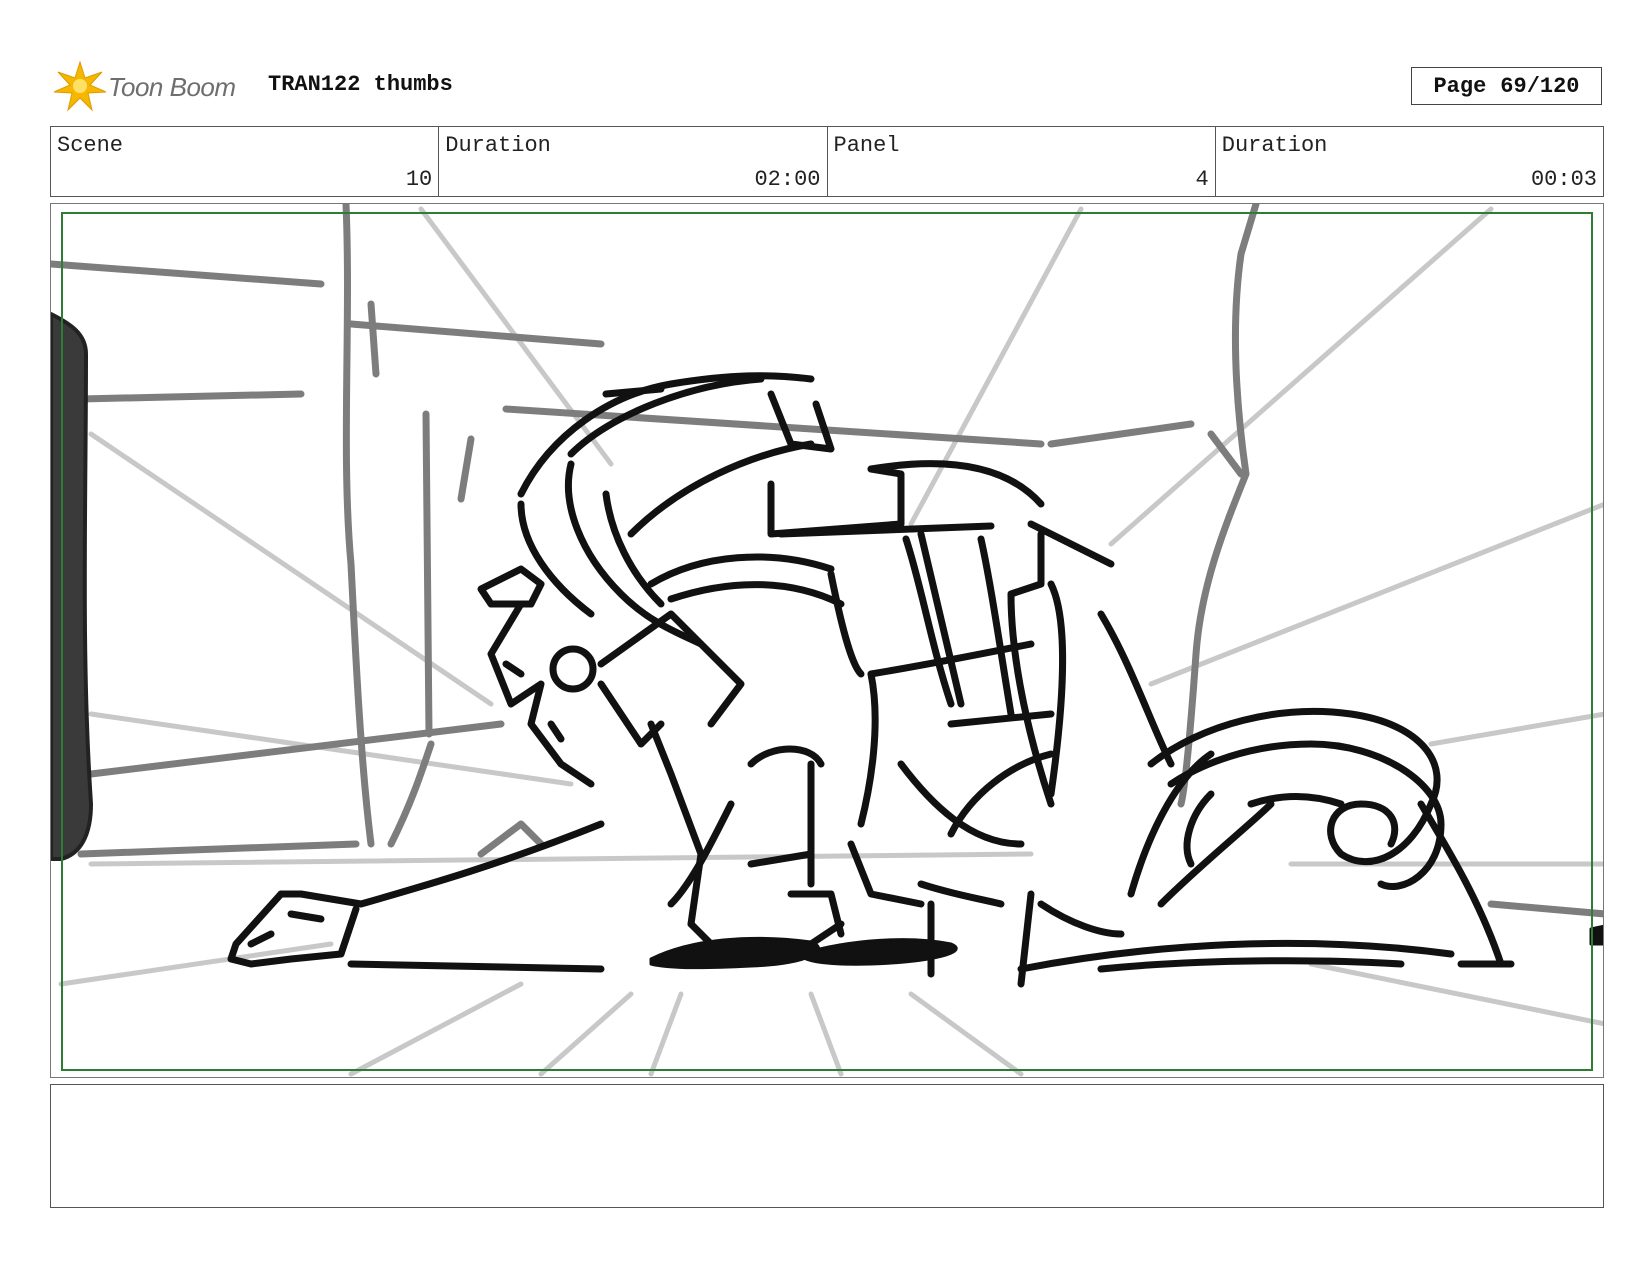 Image resolution: width=1648 pixels, height=1276 pixels. Describe the element at coordinates (172, 87) in the screenshot. I see `logo-wordmark: Toon Boom` at that location.